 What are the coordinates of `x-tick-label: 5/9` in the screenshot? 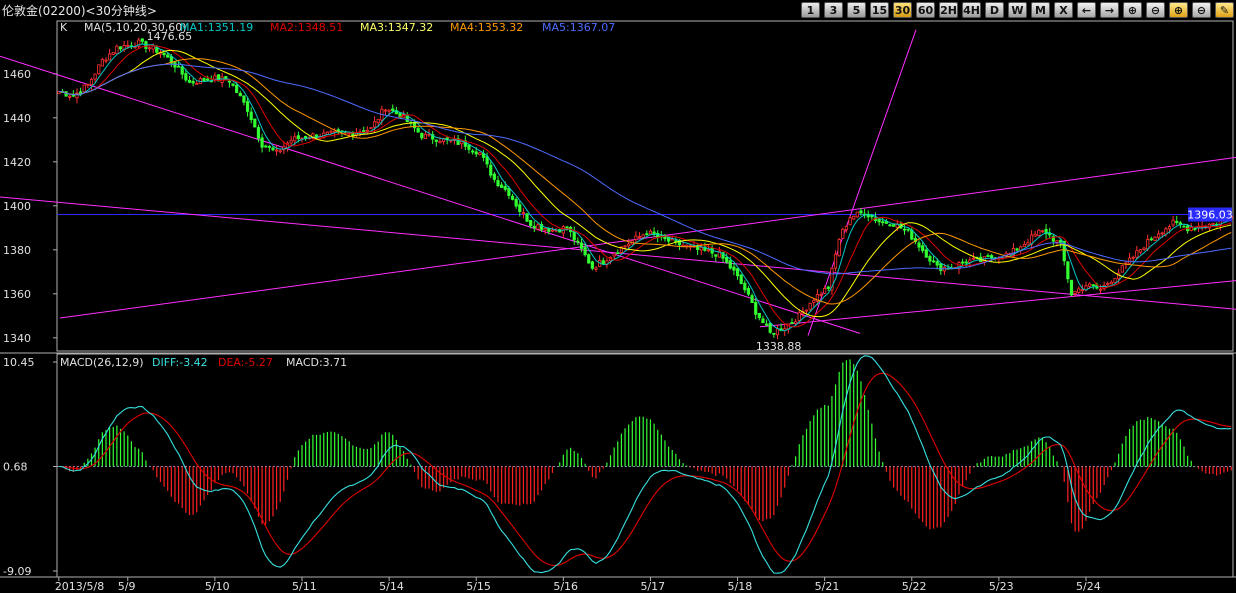 It's located at (127, 586).